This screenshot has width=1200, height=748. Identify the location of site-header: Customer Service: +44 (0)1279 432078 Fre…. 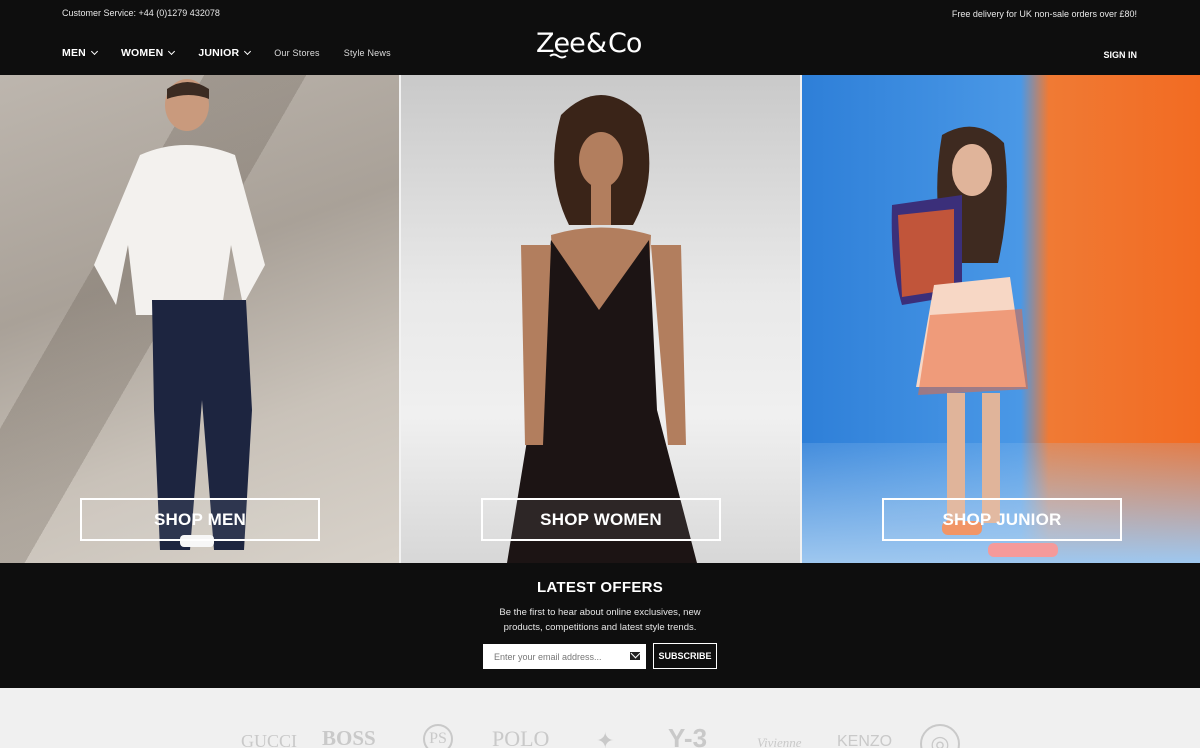
(600, 37).